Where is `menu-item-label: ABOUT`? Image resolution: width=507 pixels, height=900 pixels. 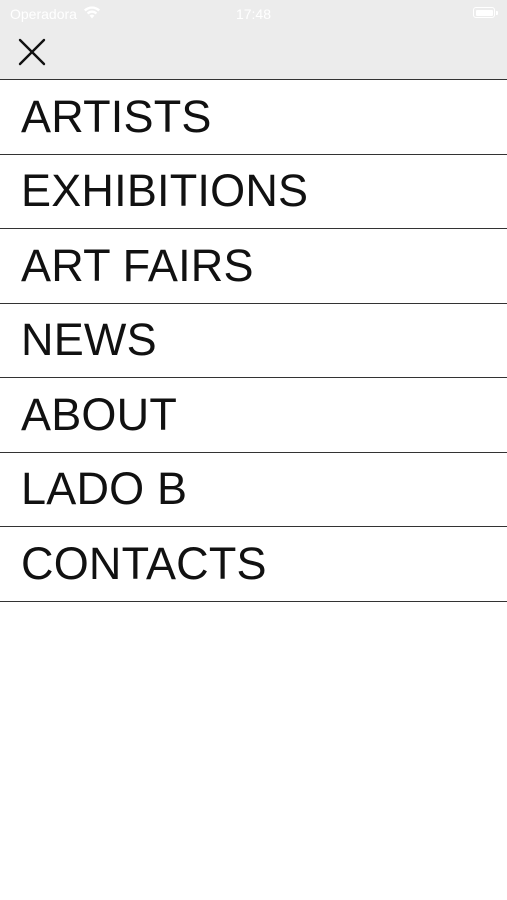 menu-item-label: ABOUT is located at coordinates (99, 414).